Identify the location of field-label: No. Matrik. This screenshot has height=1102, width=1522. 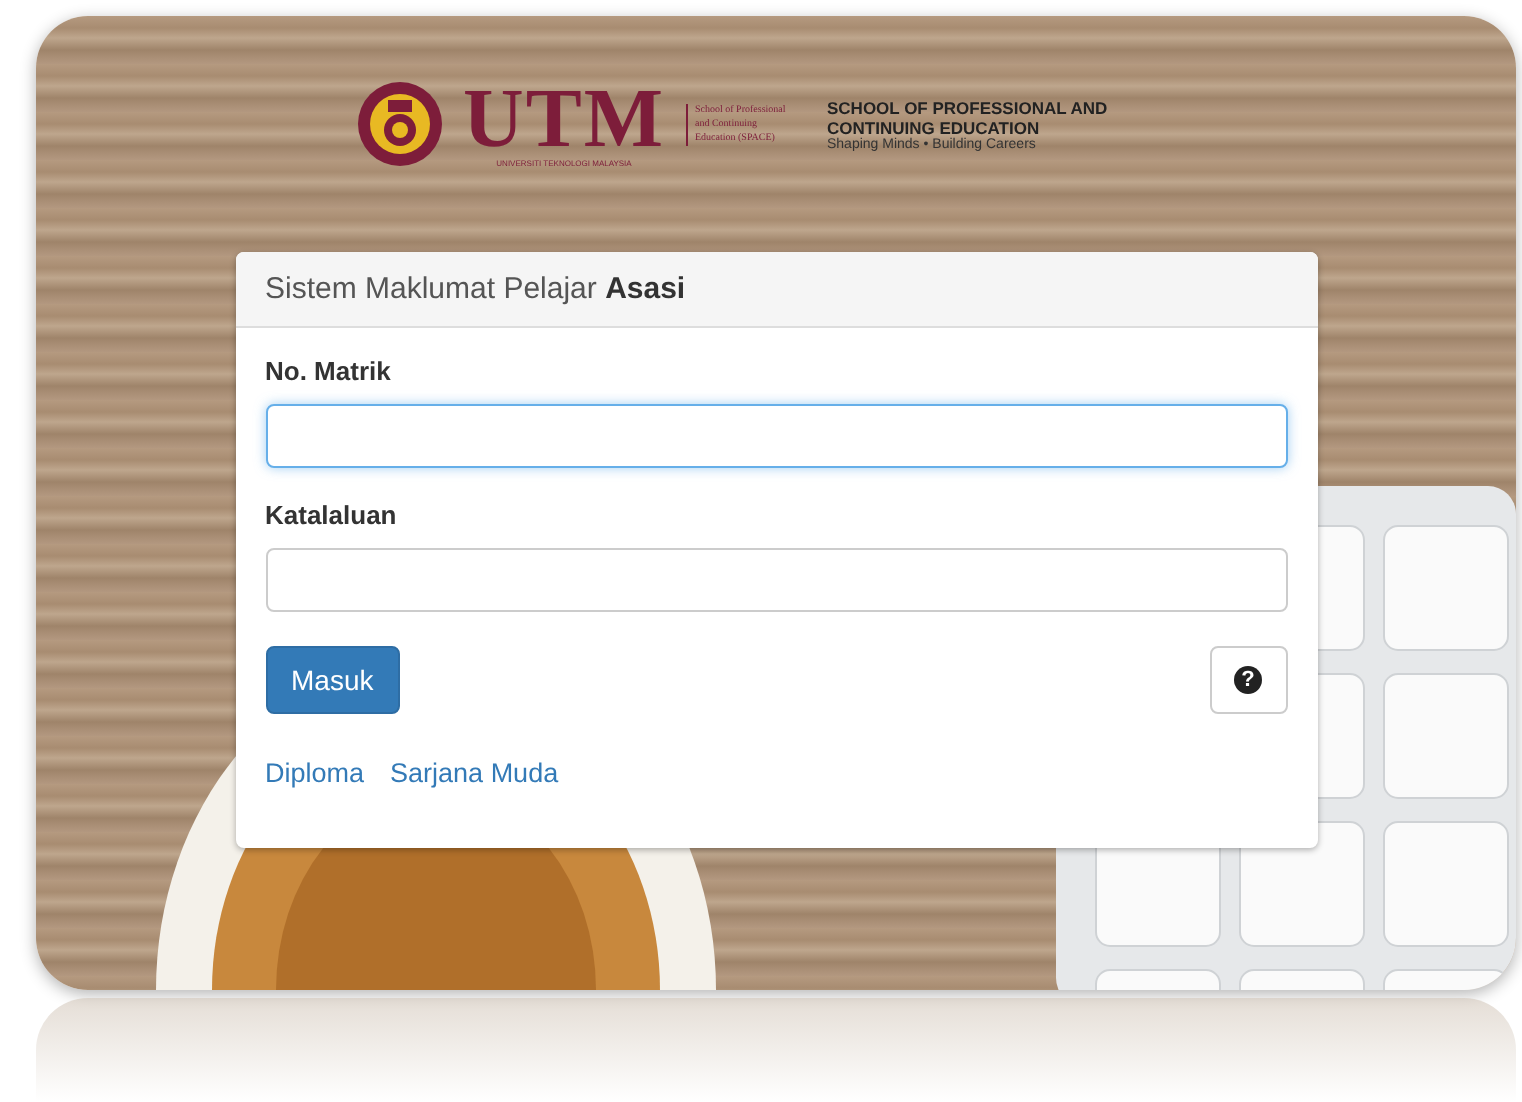
(329, 371).